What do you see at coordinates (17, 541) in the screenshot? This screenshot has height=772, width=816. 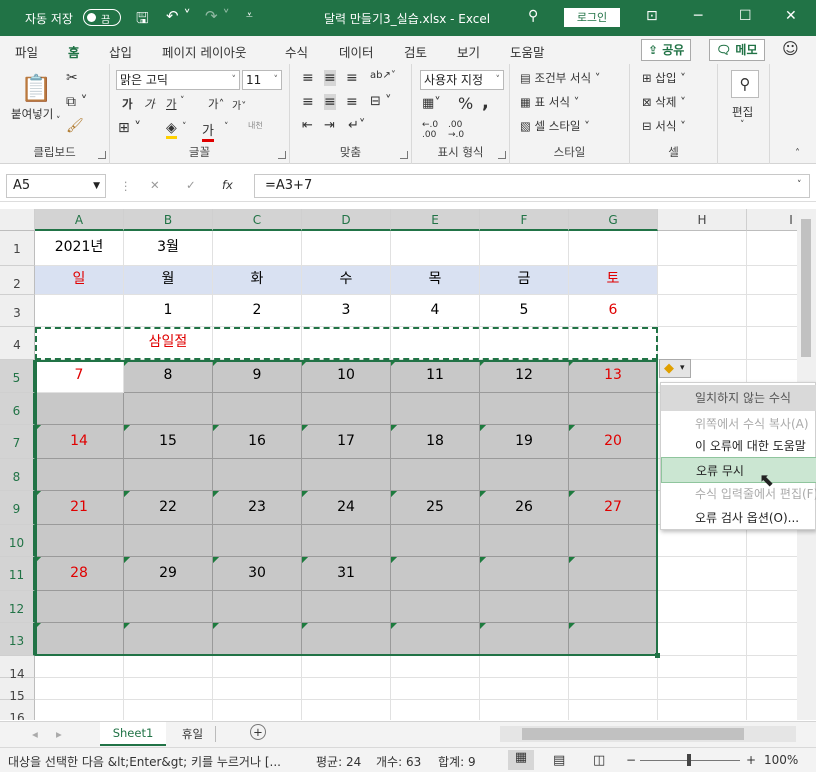 I see `row-header: 10` at bounding box center [17, 541].